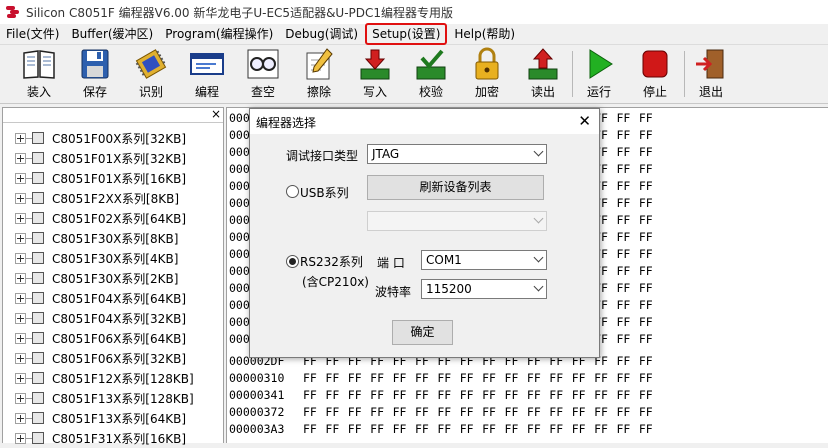 Image resolution: width=828 pixels, height=448 pixels. What do you see at coordinates (112, 34) in the screenshot?
I see `menu-buffer: Buffer(缓冲区)` at bounding box center [112, 34].